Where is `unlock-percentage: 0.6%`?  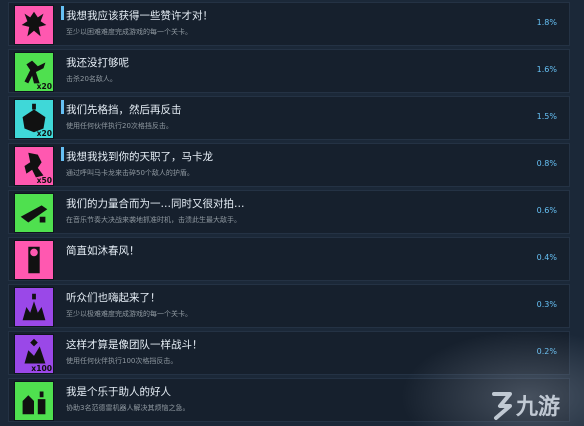 unlock-percentage: 0.6% is located at coordinates (546, 210).